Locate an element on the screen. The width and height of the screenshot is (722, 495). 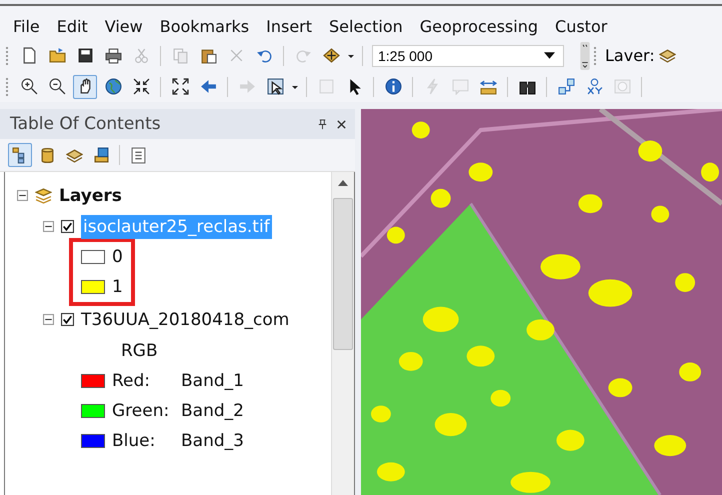
close-icon is located at coordinates (341, 124).